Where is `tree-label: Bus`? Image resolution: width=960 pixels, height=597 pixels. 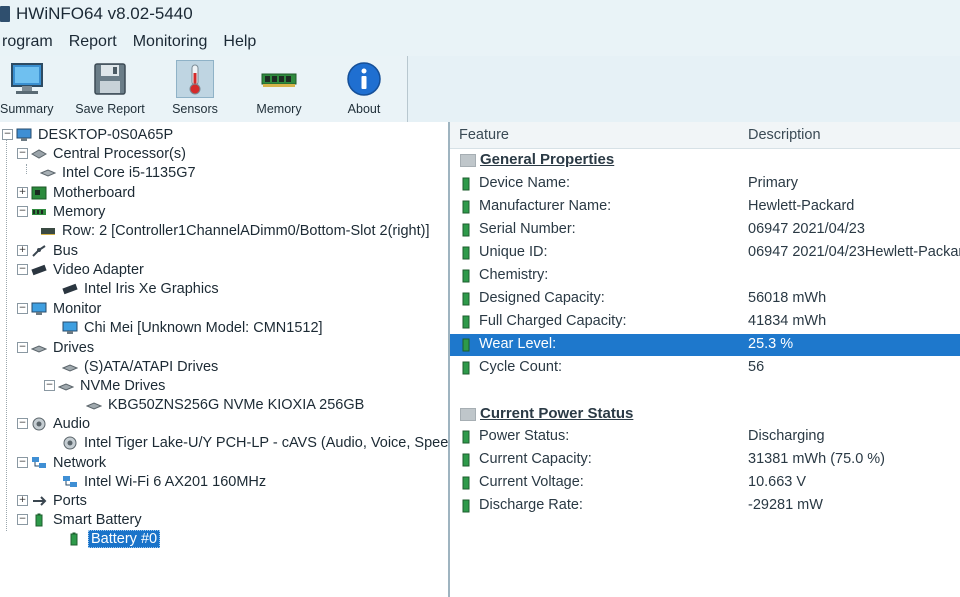
tree-label: Bus is located at coordinates (65, 250).